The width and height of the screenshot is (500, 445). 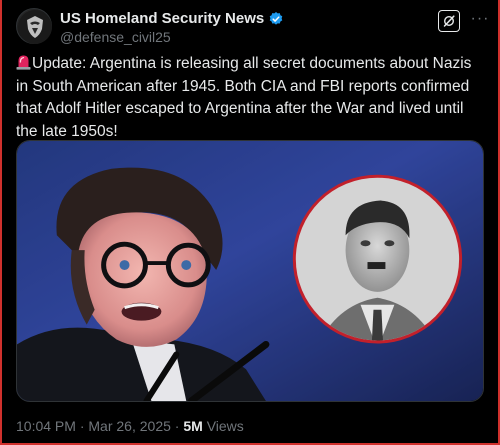 What do you see at coordinates (115, 37) in the screenshot?
I see `account-handle: @defense_civil25` at bounding box center [115, 37].